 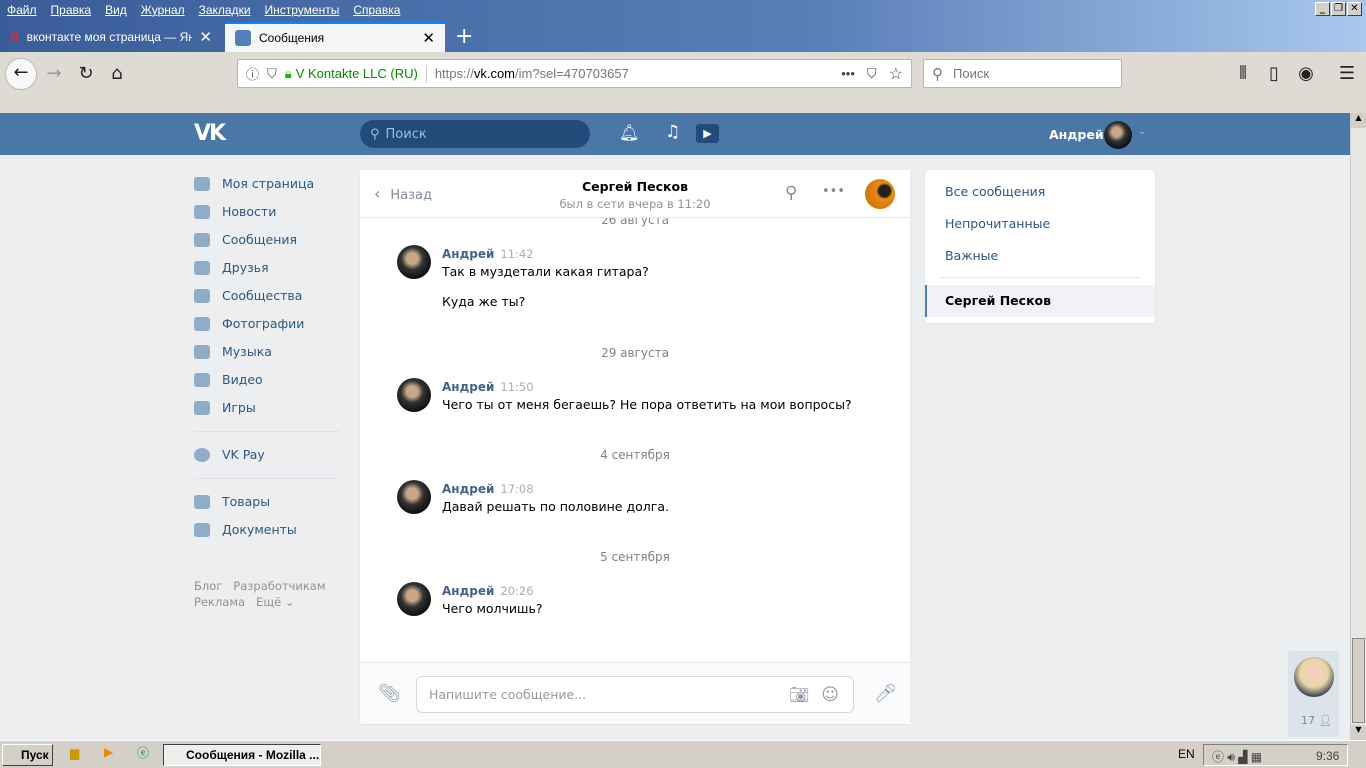 What do you see at coordinates (872, 74) in the screenshot?
I see `pocket-icon: ⛉` at bounding box center [872, 74].